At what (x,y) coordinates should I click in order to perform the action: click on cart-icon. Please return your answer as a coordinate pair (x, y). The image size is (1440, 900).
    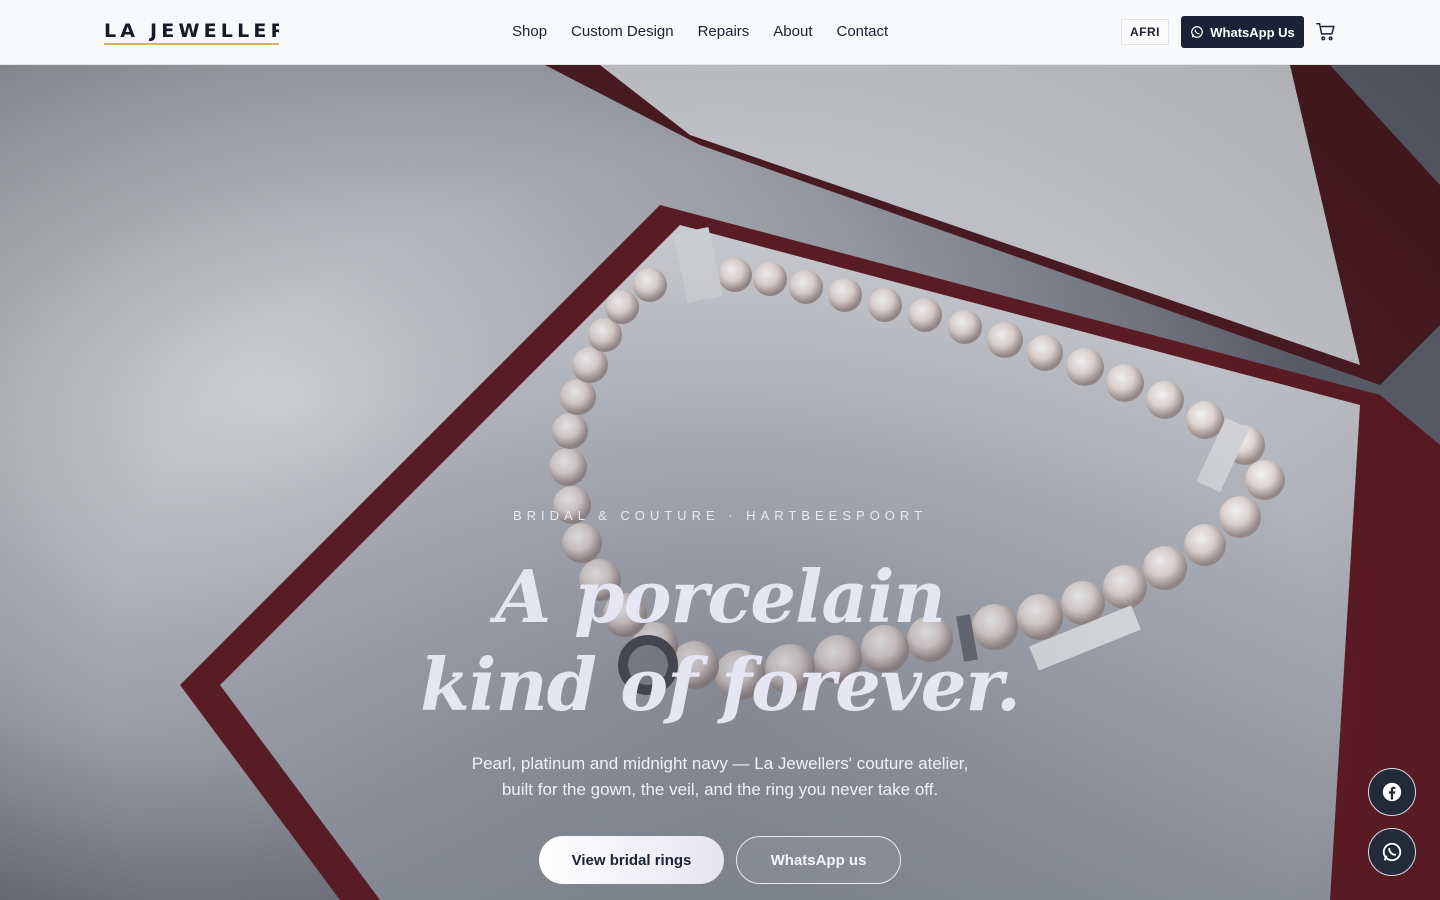
    Looking at the image, I should click on (1326, 32).